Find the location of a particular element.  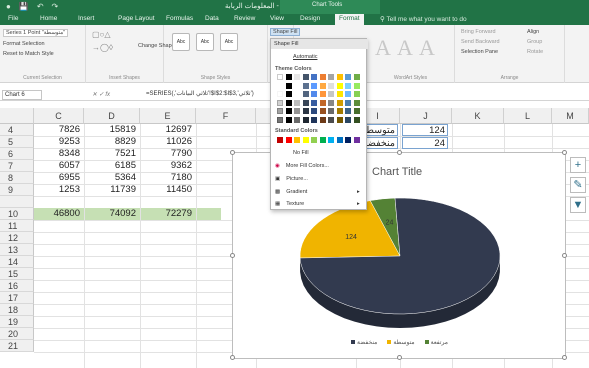

cell-c10: 46800 is located at coordinates (59, 214).